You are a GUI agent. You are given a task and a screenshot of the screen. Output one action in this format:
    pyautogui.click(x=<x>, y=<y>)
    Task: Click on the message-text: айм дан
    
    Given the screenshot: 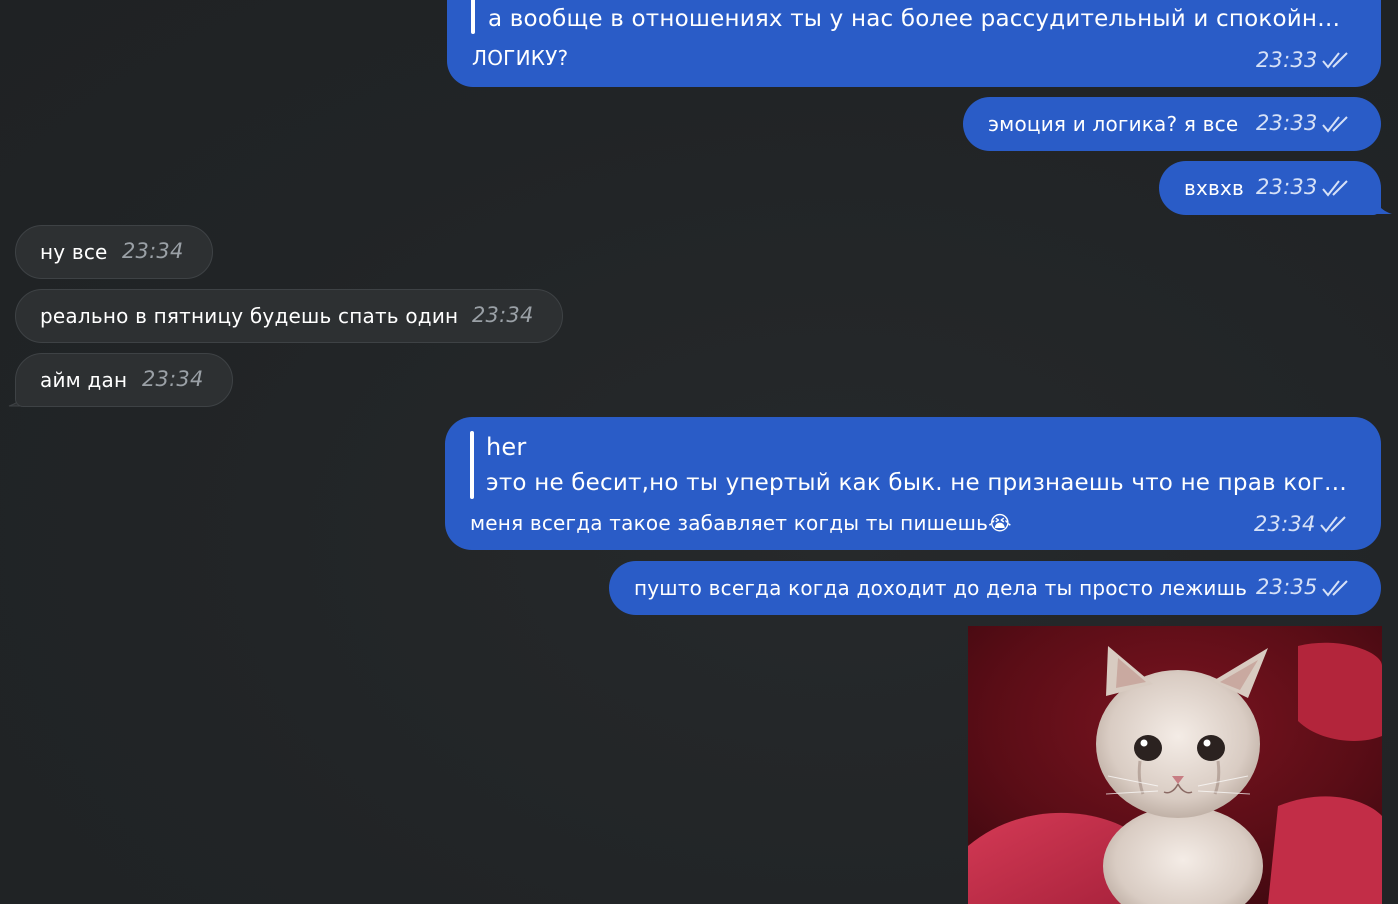 What is the action you would take?
    pyautogui.click(x=84, y=380)
    